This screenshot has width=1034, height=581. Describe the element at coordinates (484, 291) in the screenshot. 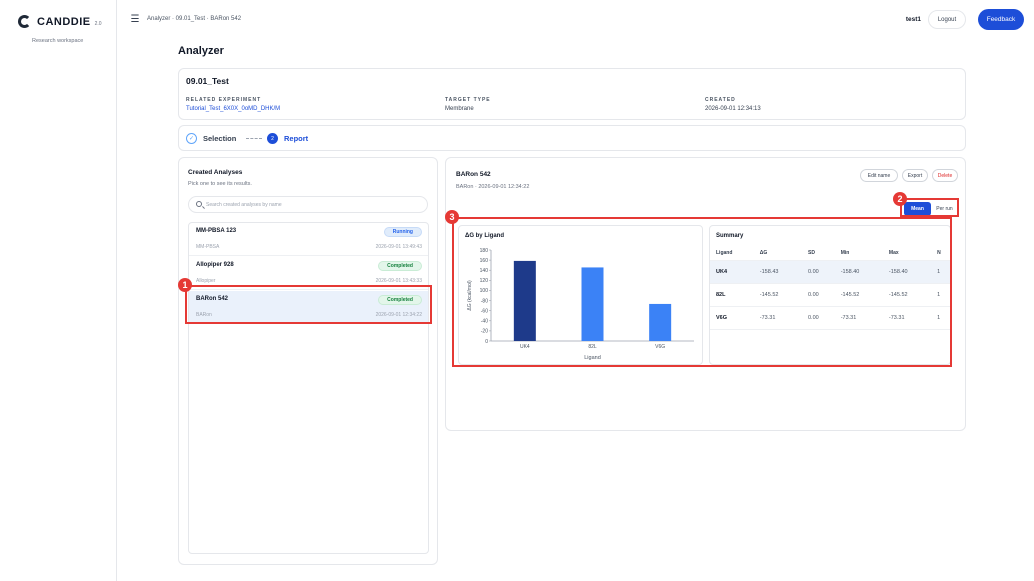

I see `y-tick-label: 100` at that location.